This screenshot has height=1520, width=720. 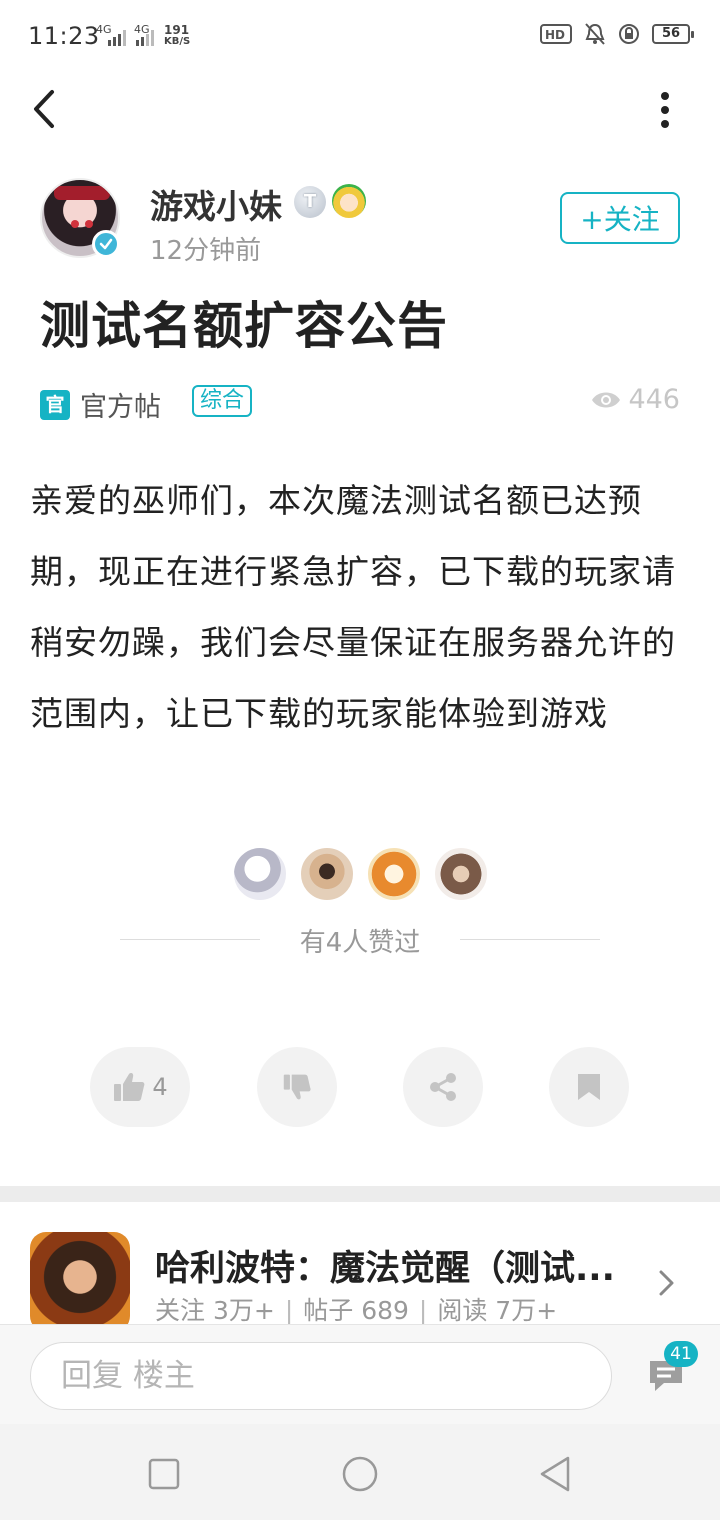 What do you see at coordinates (629, 34) in the screenshot?
I see `lock-rotate-icon` at bounding box center [629, 34].